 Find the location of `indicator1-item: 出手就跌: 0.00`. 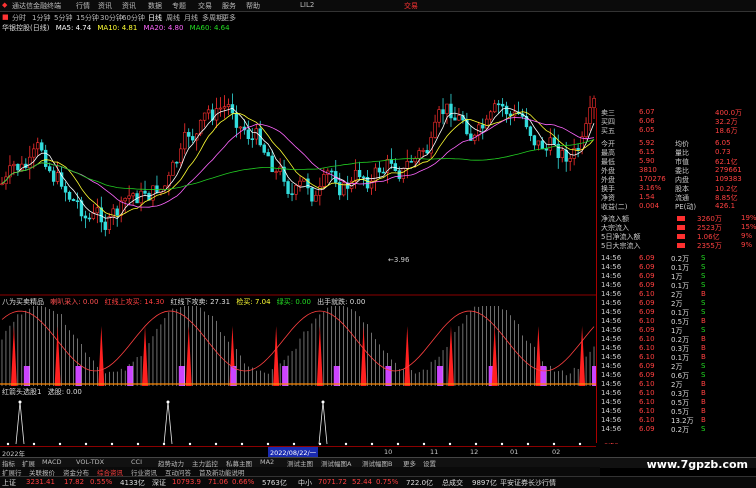

indicator1-item: 出手就跌: 0.00 is located at coordinates (341, 302).